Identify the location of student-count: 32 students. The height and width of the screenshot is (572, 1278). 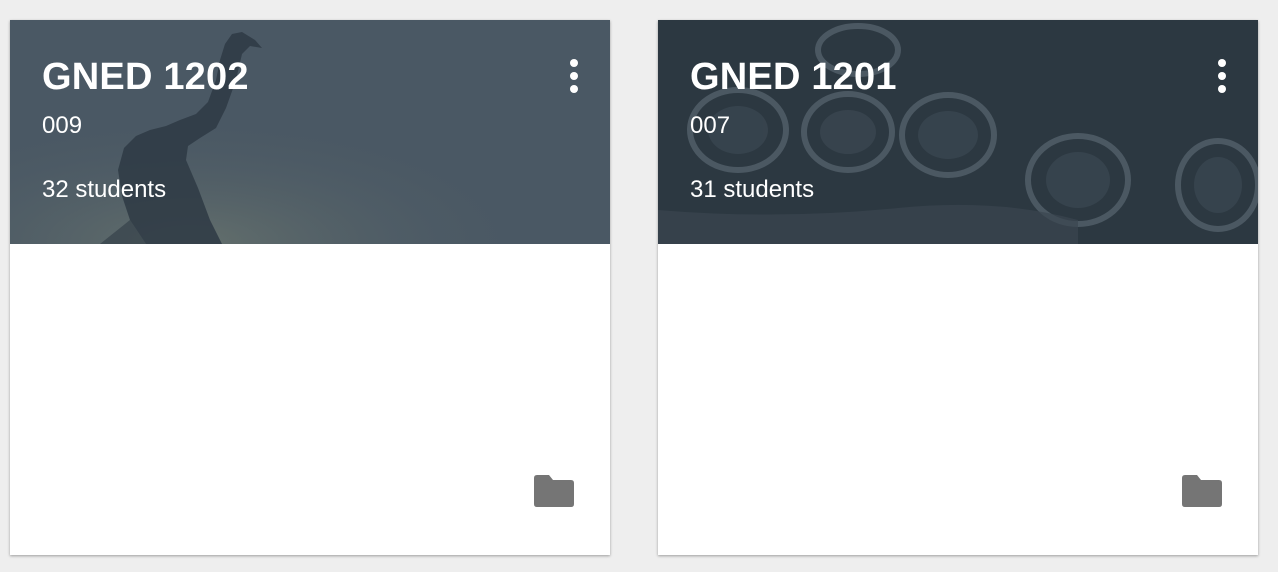
(104, 189).